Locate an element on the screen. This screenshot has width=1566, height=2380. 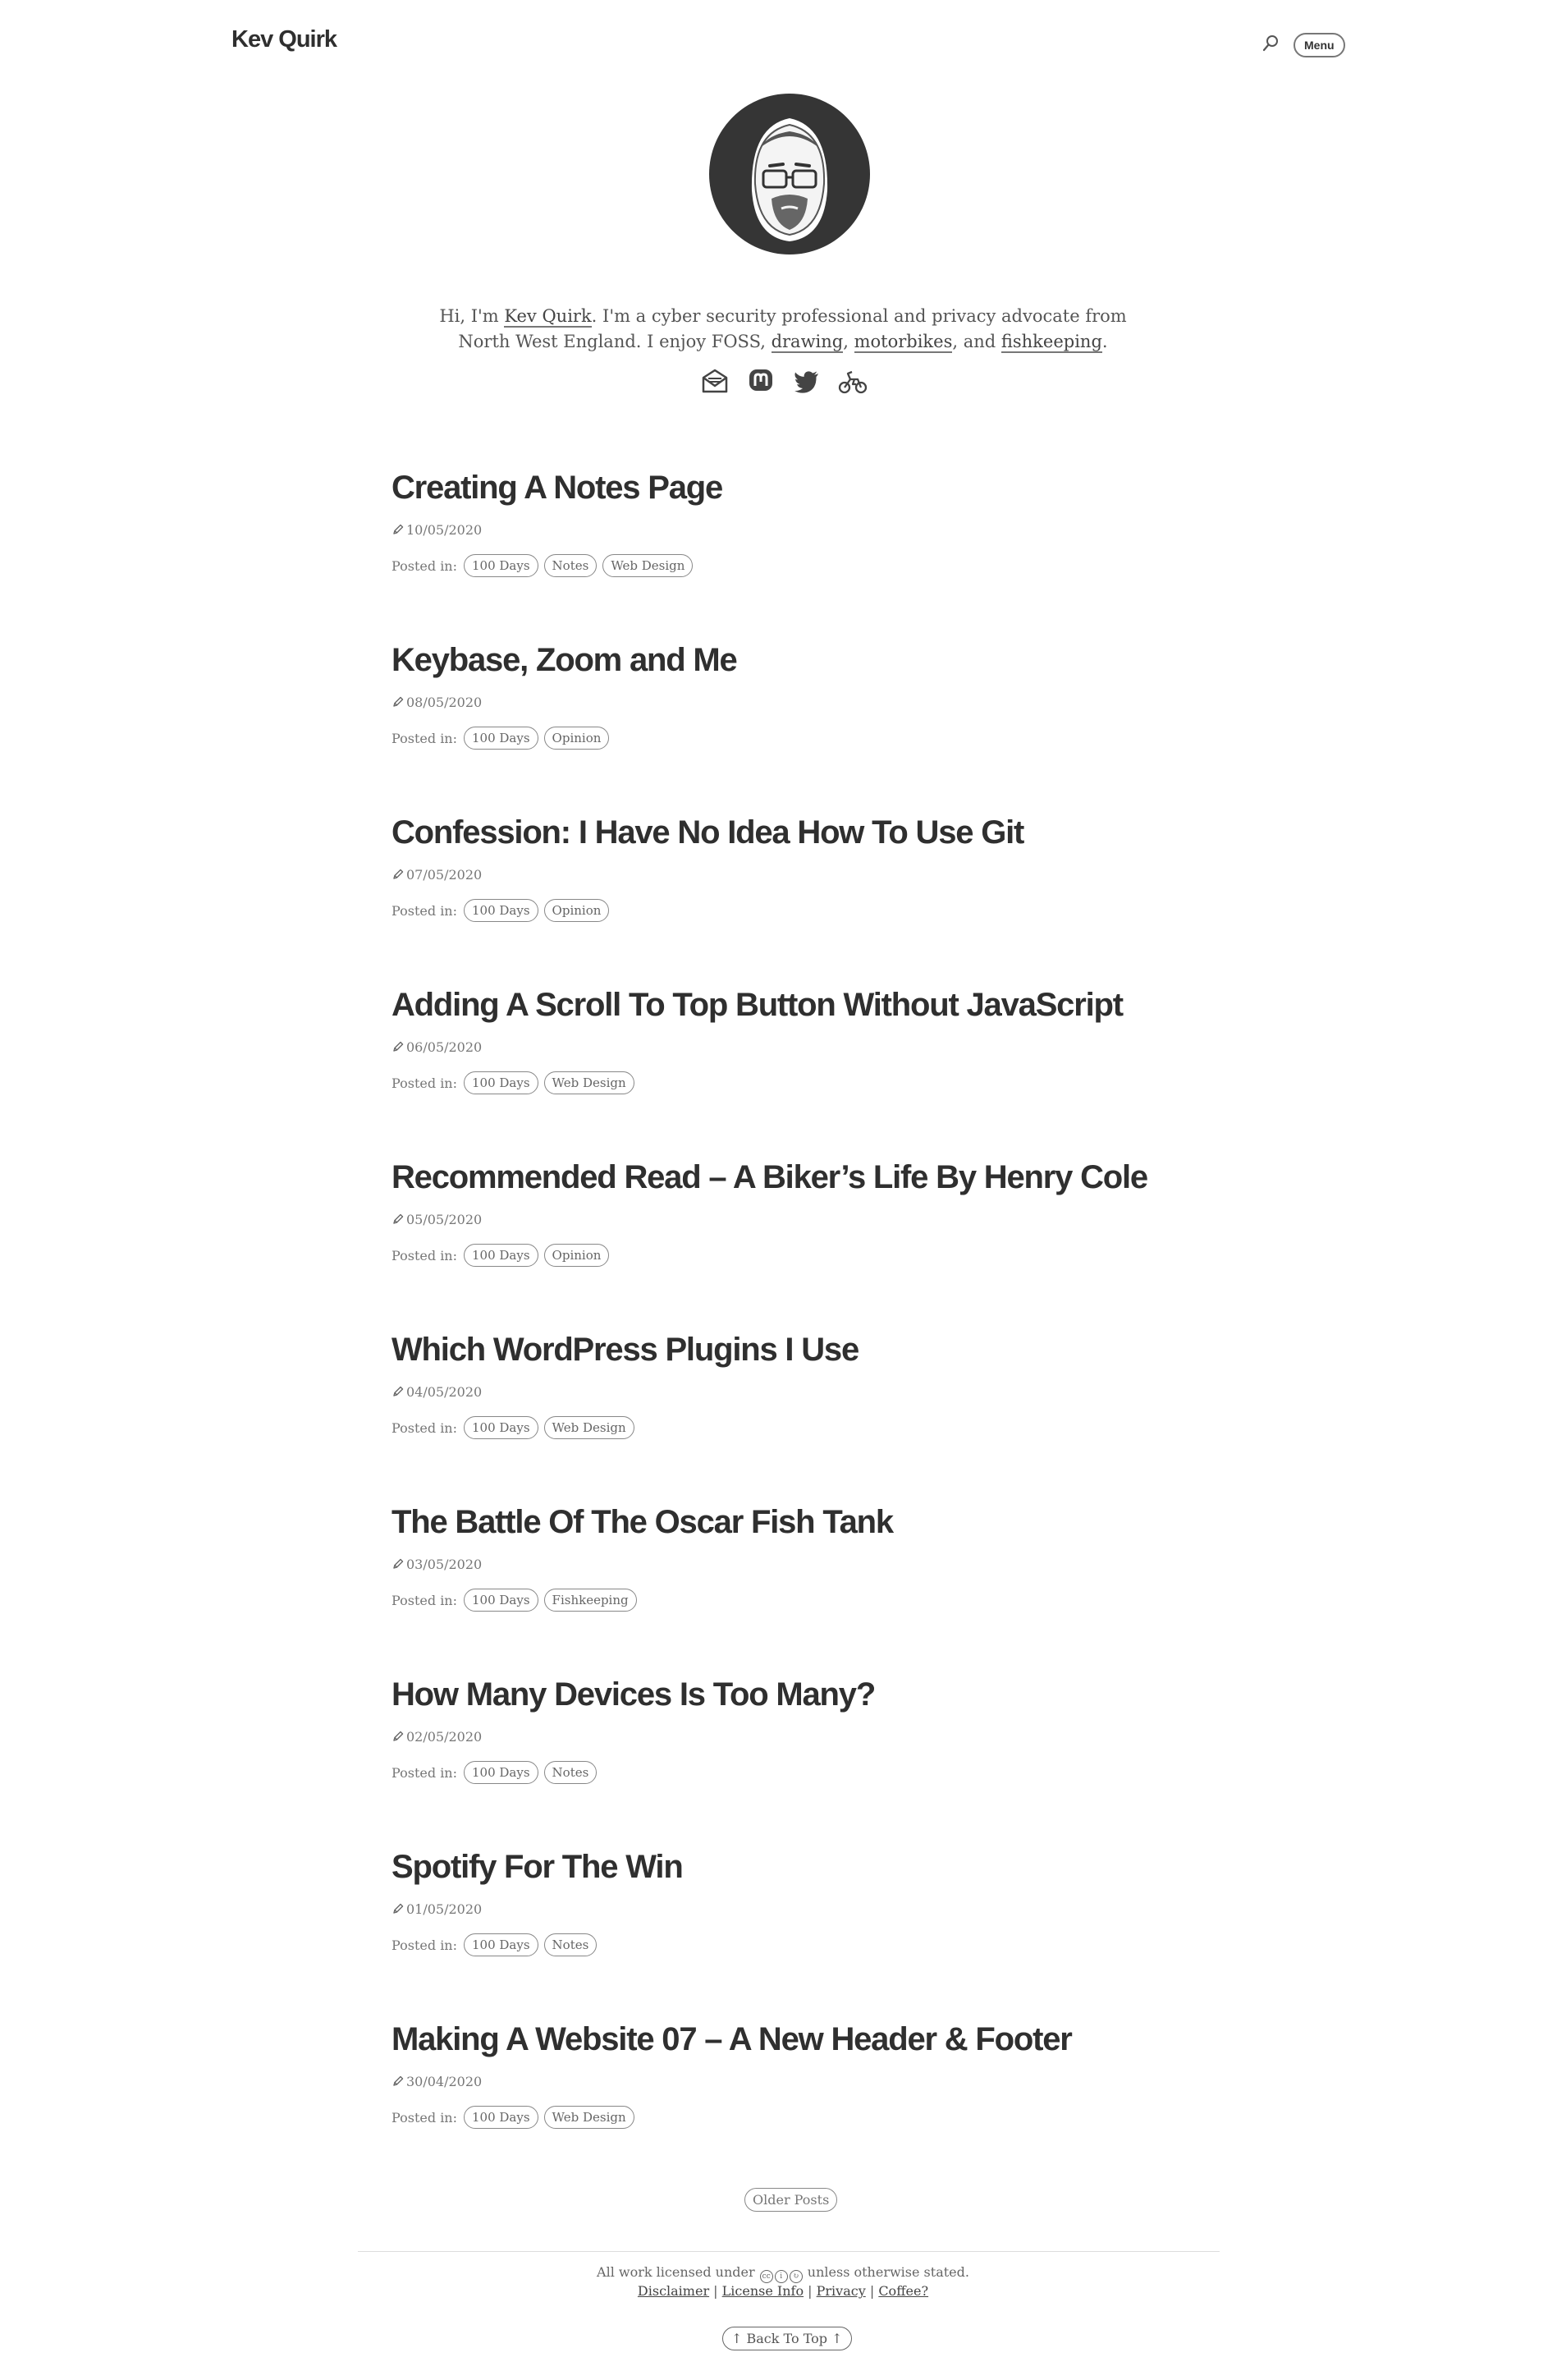
site-title: Kev Quirk is located at coordinates (284, 39).